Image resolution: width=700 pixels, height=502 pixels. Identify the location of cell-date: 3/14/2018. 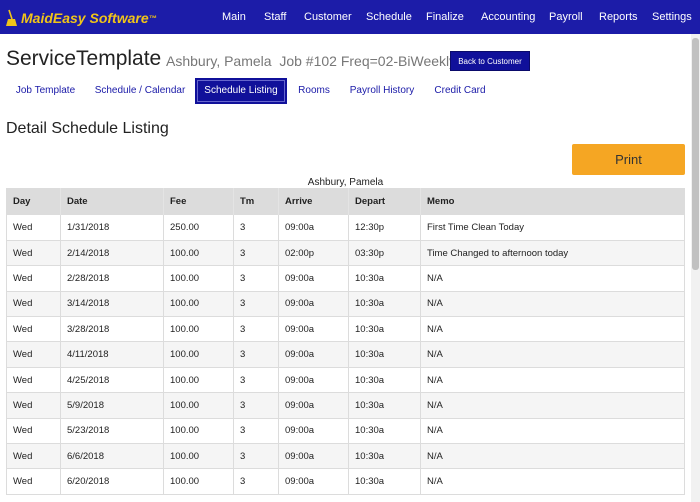
(112, 304).